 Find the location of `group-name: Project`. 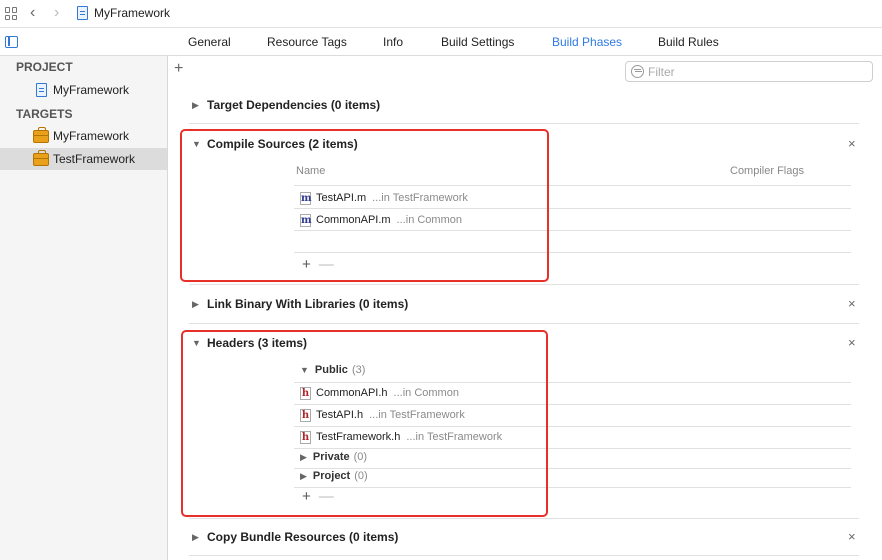

group-name: Project is located at coordinates (331, 476).